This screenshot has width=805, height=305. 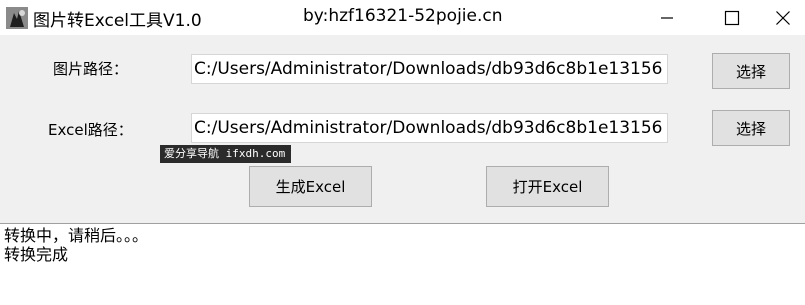 I want to click on excel-path-label: Excel路径：, so click(x=90, y=130).